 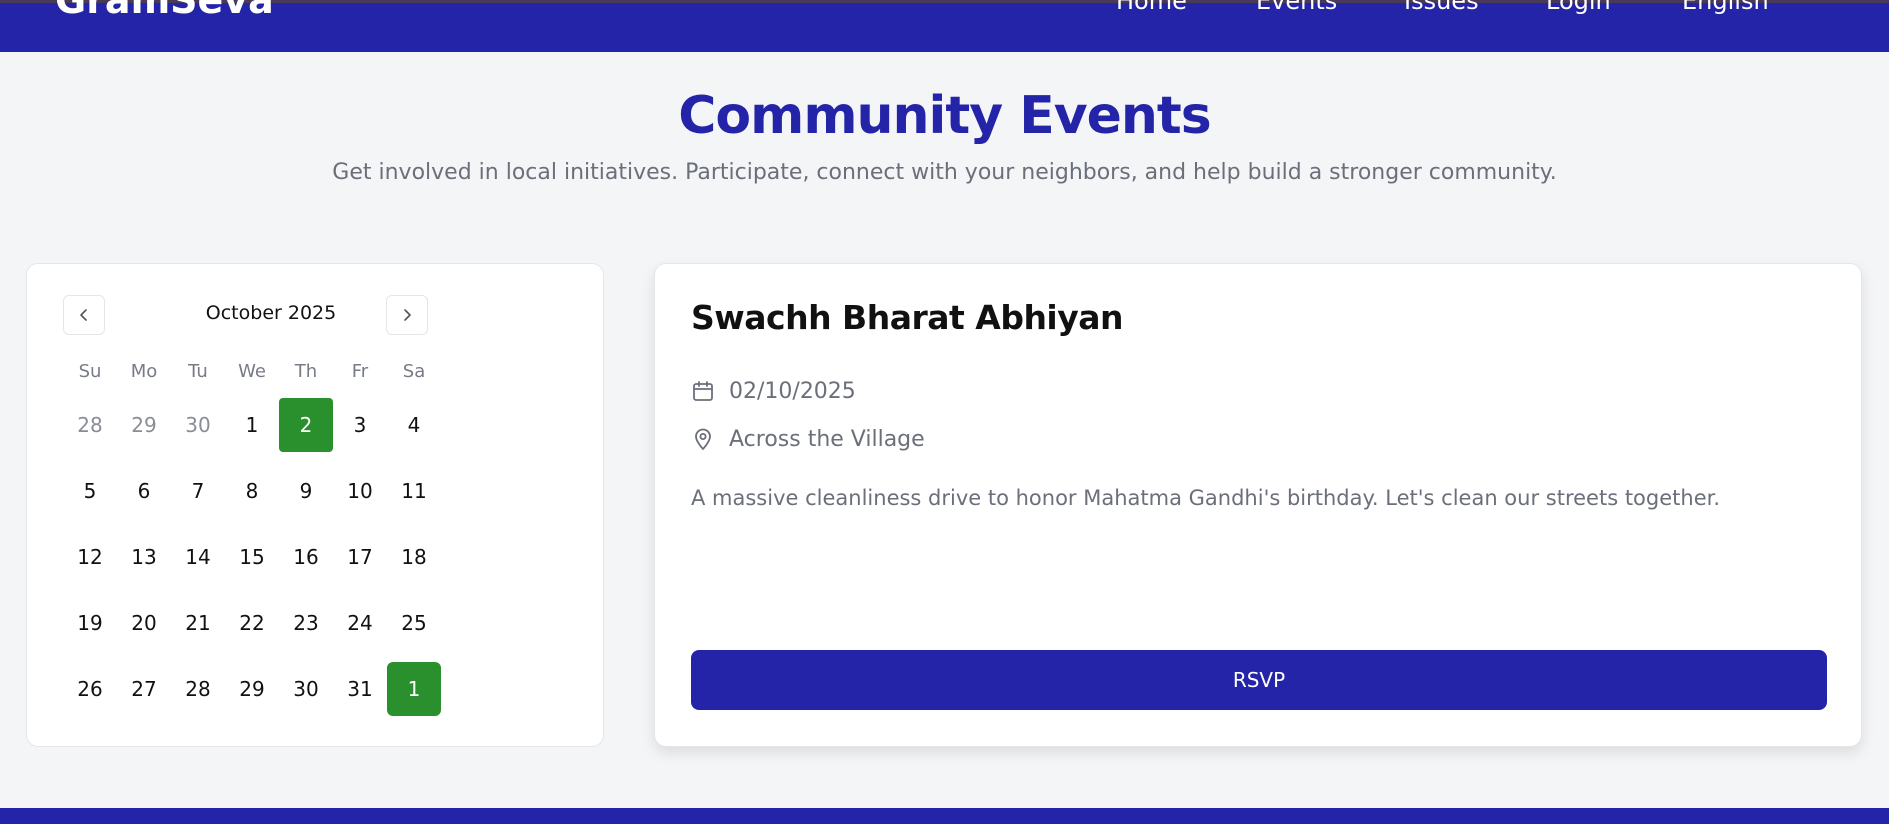 I want to click on calendar-day: 1, so click(x=252, y=425).